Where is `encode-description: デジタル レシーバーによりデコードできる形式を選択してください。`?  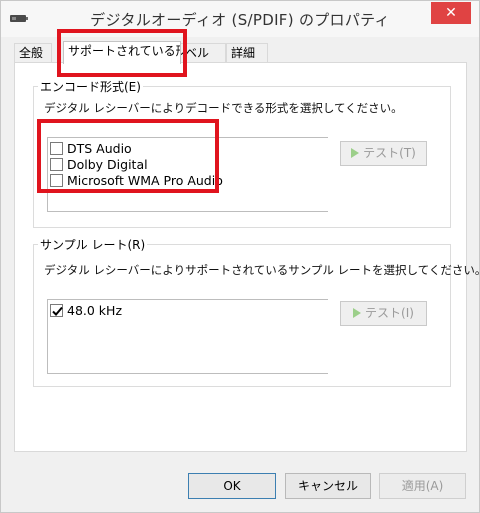
encode-description: デジタル レシーバーによりデコードできる形式を選択してください。 is located at coordinates (223, 108).